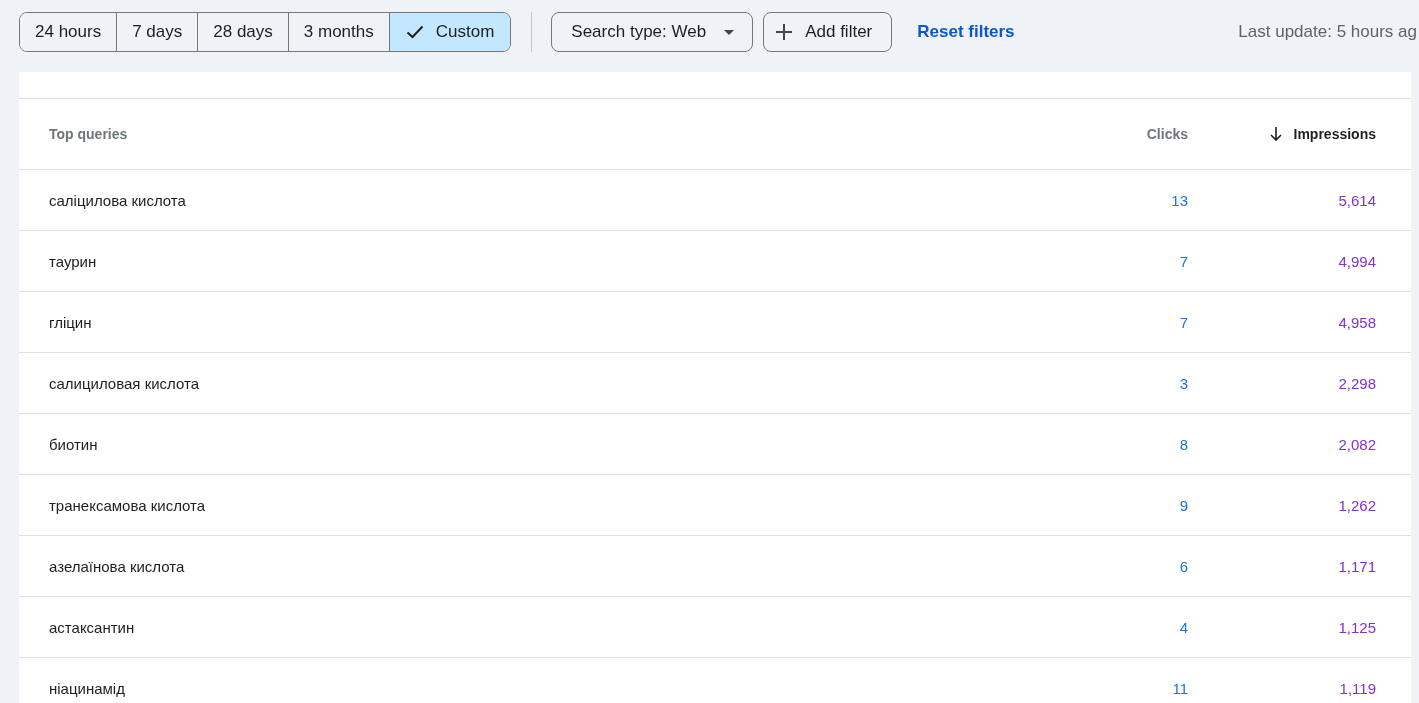  I want to click on check-icon, so click(414, 32).